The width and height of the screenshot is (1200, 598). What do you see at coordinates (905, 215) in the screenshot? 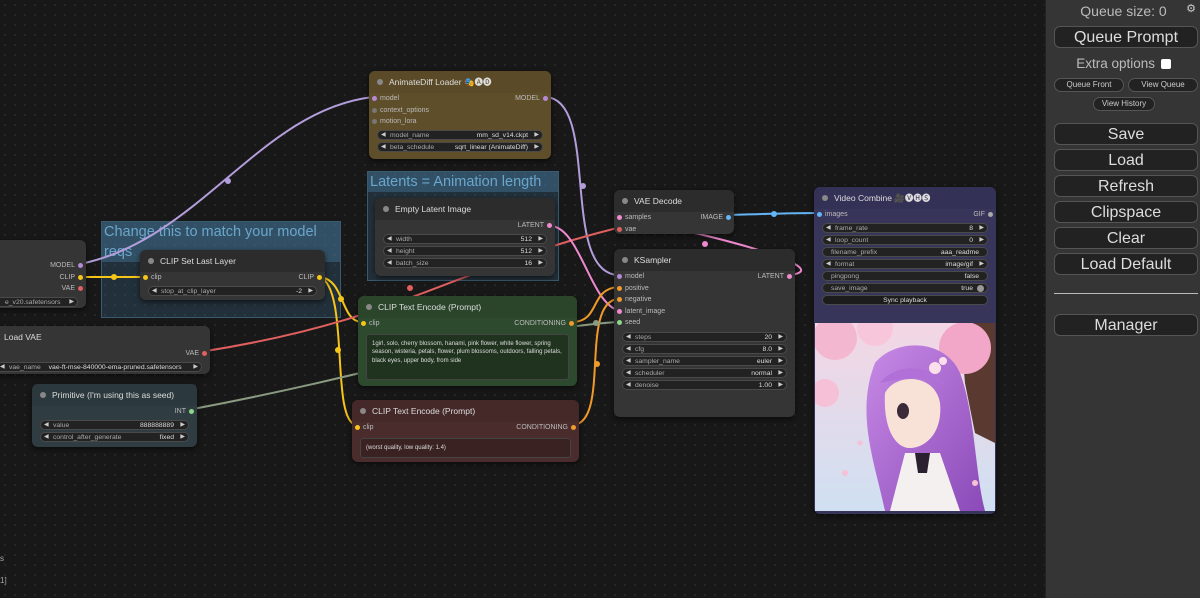
I see `slot-in-images: images GIF` at bounding box center [905, 215].